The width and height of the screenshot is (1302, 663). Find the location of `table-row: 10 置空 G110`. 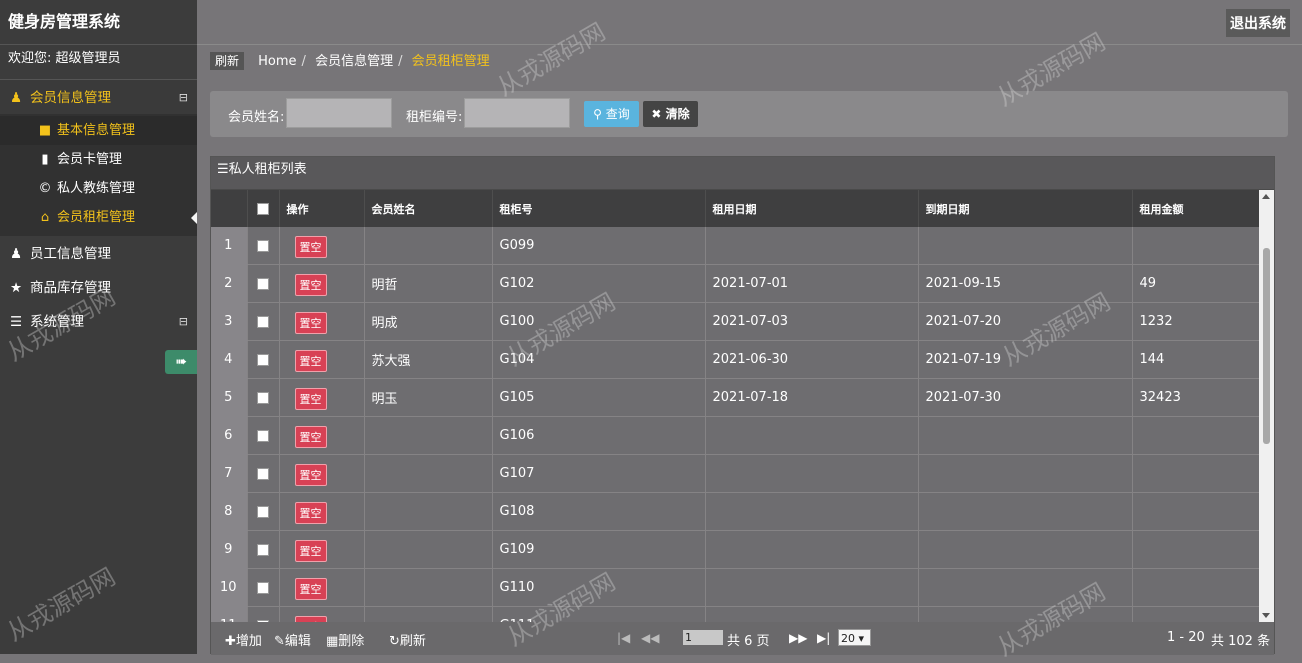

table-row: 10 置空 G110 is located at coordinates (735, 587).